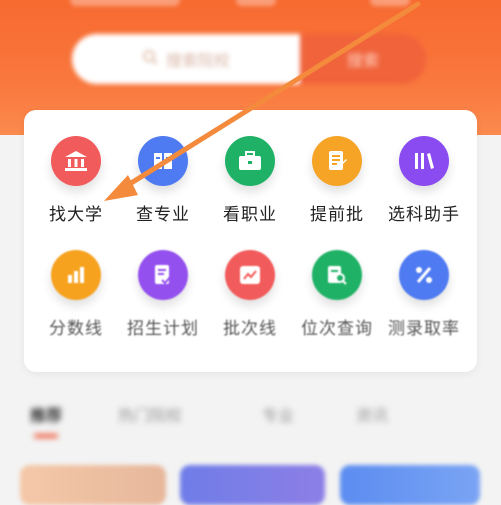  I want to click on search-button: 搜索, so click(363, 59).